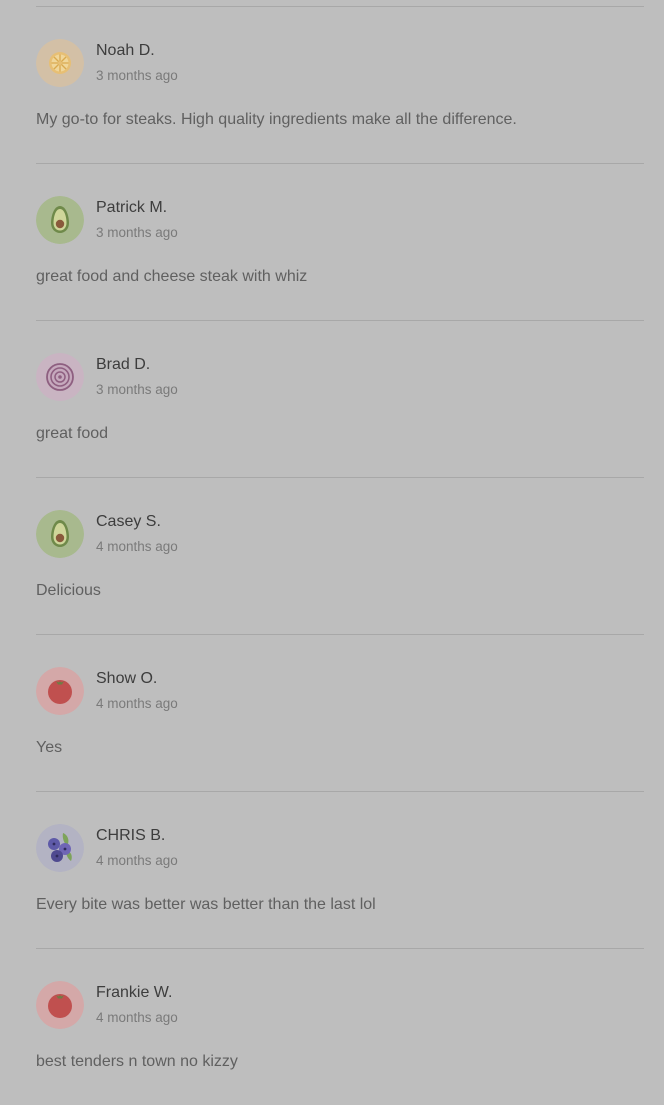 Image resolution: width=664 pixels, height=1105 pixels. Describe the element at coordinates (172, 276) in the screenshot. I see `review-text: great food and cheese steak with whiz` at that location.